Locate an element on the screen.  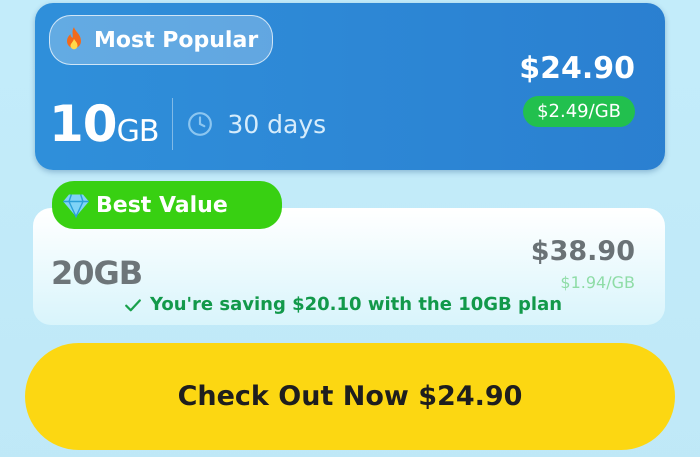
data-amount: 20GB is located at coordinates (96, 273).